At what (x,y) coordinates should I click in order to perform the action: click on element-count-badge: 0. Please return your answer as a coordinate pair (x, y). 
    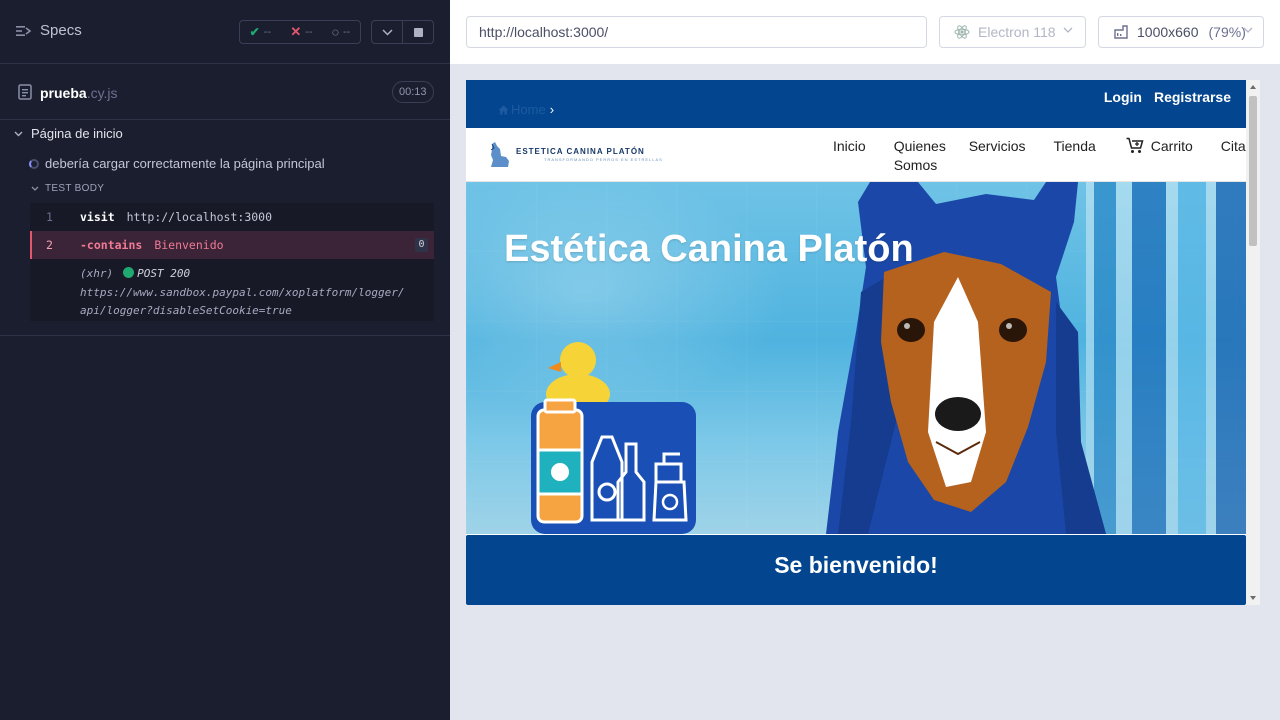
    Looking at the image, I should click on (421, 245).